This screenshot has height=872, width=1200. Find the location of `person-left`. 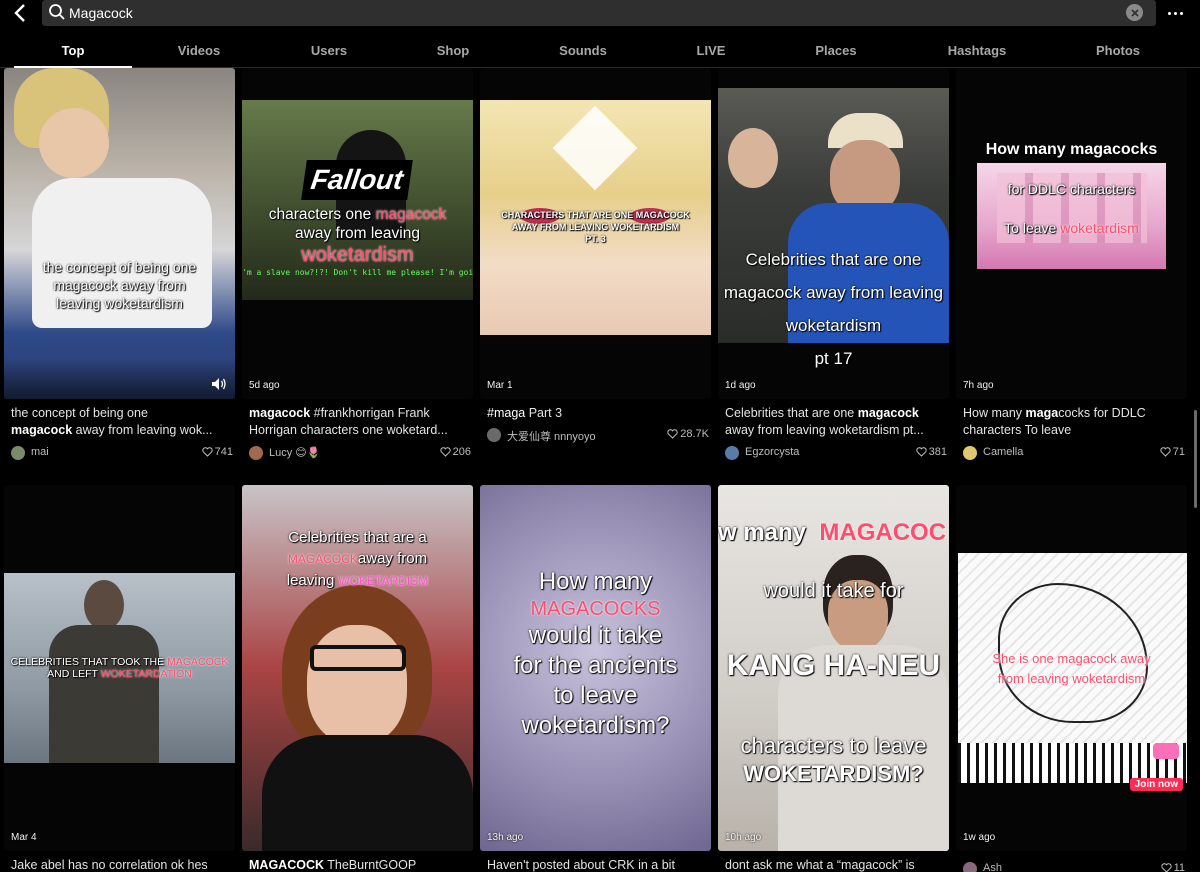

person-left is located at coordinates (753, 158).